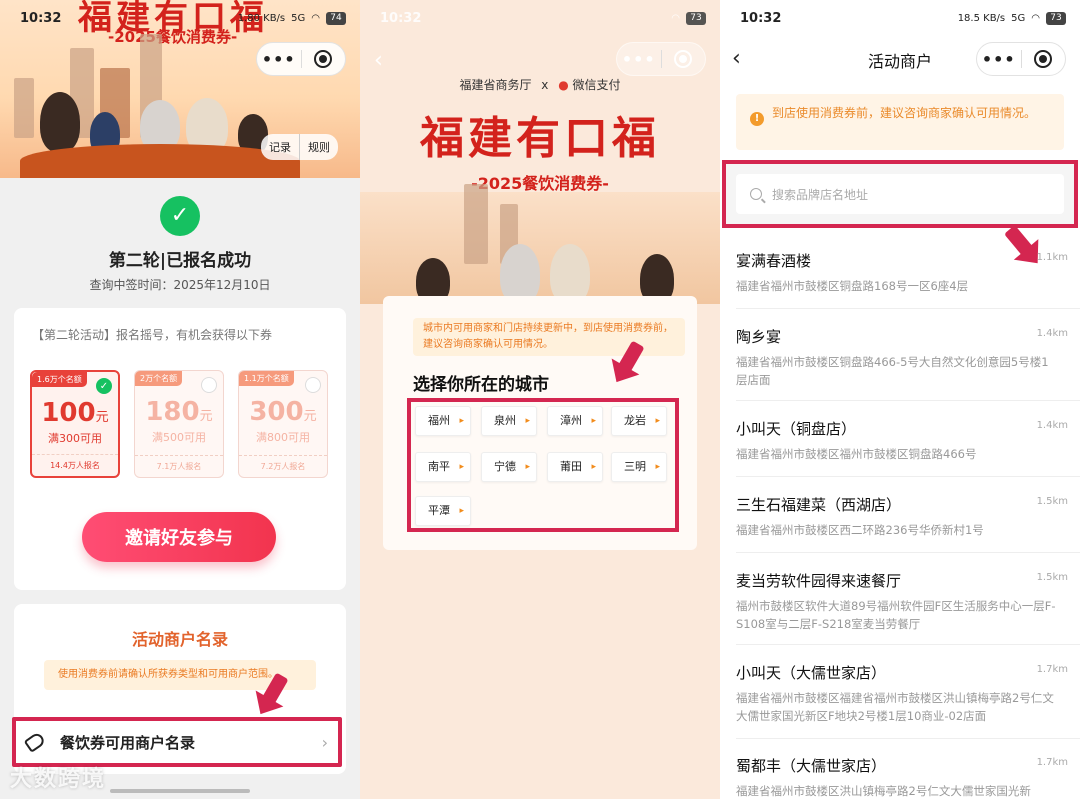 This screenshot has height=799, width=1080. I want to click on registration-status-title: 第二轮|已报名成功, so click(180, 261).